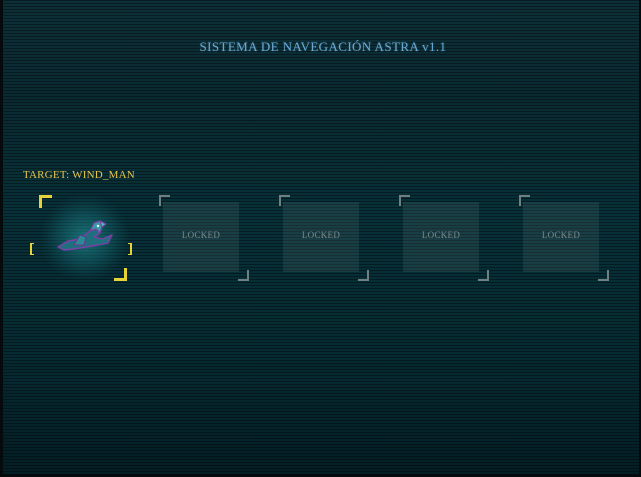 The image size is (641, 477). What do you see at coordinates (32, 249) in the screenshot?
I see `selection-side-mark-left` at bounding box center [32, 249].